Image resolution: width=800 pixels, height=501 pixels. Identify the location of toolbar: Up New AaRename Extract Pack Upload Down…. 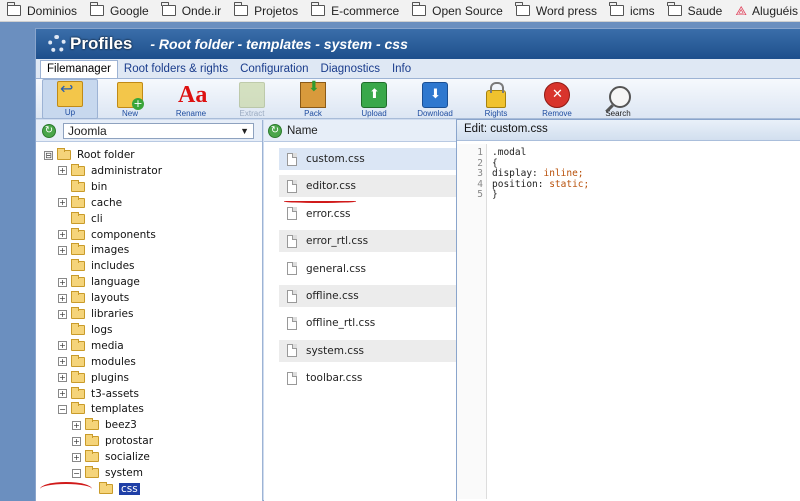
(418, 99).